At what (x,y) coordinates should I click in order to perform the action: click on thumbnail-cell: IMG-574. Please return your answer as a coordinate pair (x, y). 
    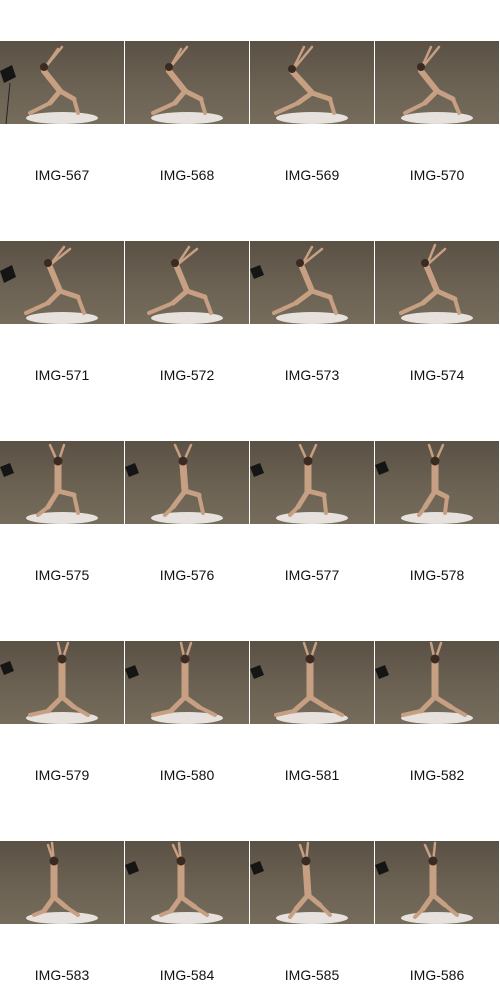
    Looking at the image, I should click on (437, 300).